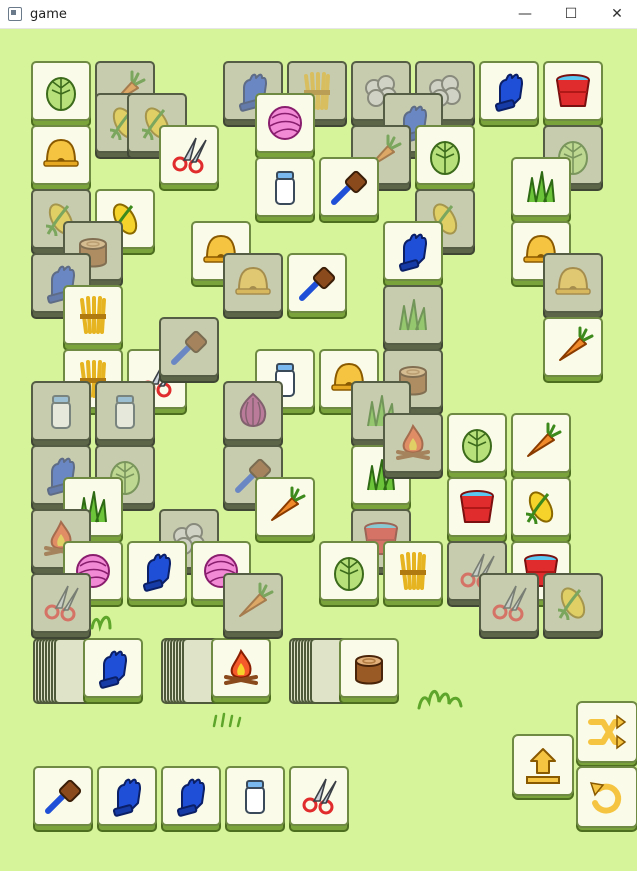 The height and width of the screenshot is (871, 637). Describe the element at coordinates (285, 123) in the screenshot. I see `yarn-ball-icon` at that location.